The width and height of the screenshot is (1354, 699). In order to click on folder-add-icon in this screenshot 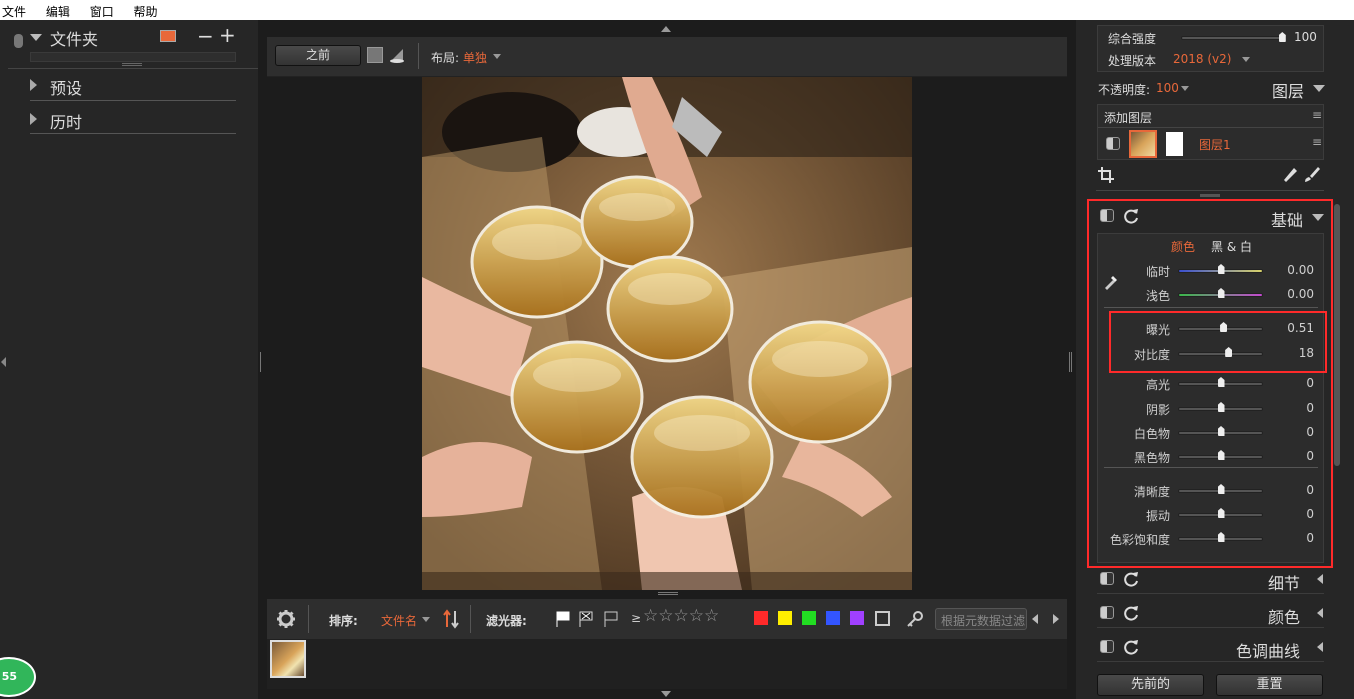, I will do `click(168, 36)`.